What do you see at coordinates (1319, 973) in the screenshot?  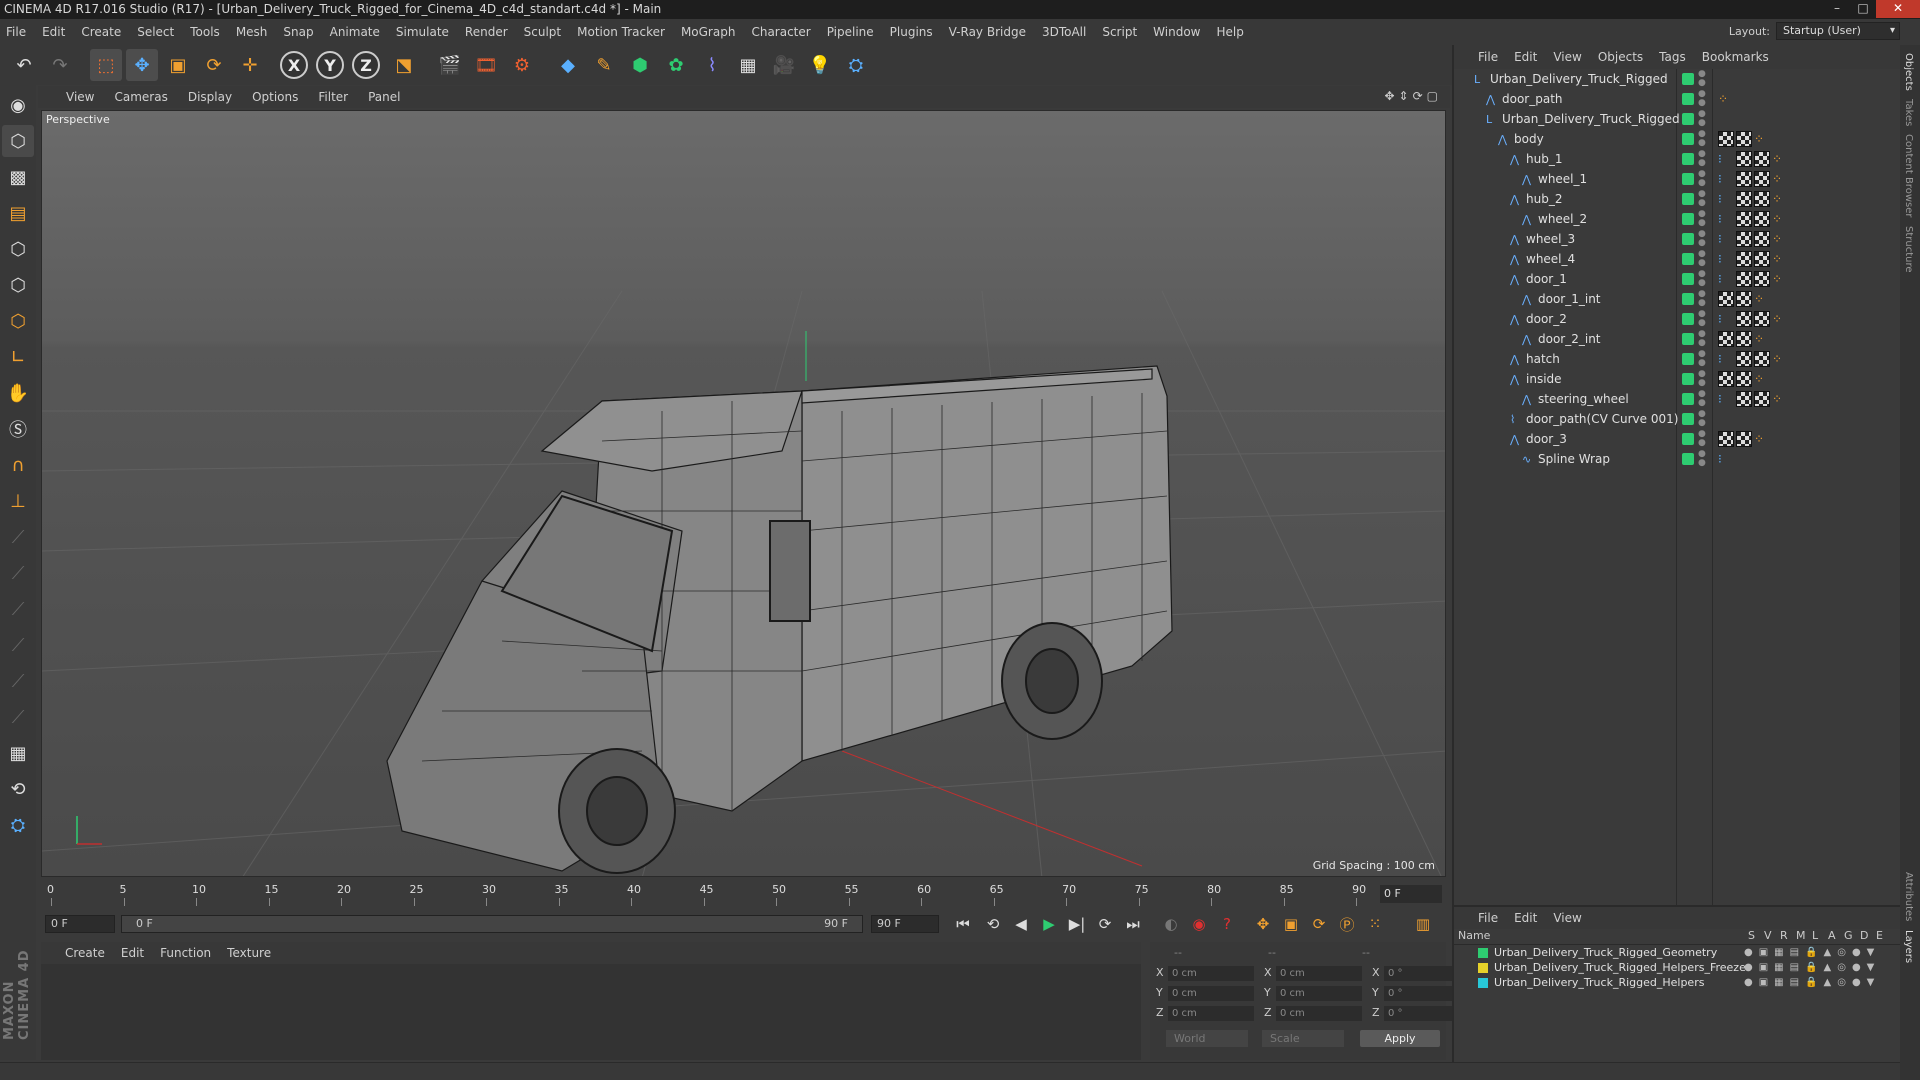 I see `size-x-field: 0 cm` at bounding box center [1319, 973].